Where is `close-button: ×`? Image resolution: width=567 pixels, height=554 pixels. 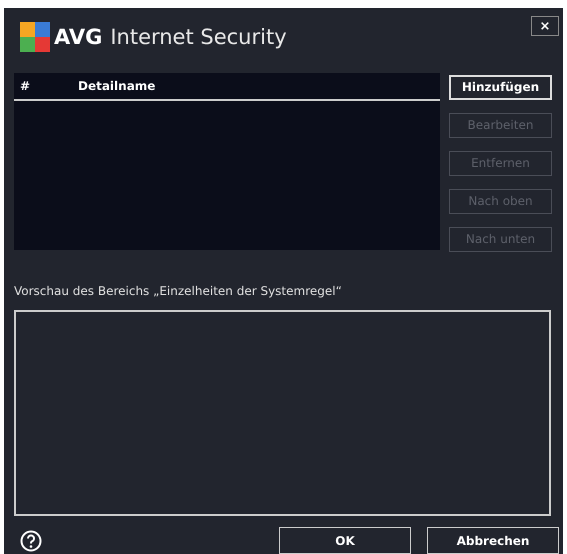 close-button: × is located at coordinates (545, 26).